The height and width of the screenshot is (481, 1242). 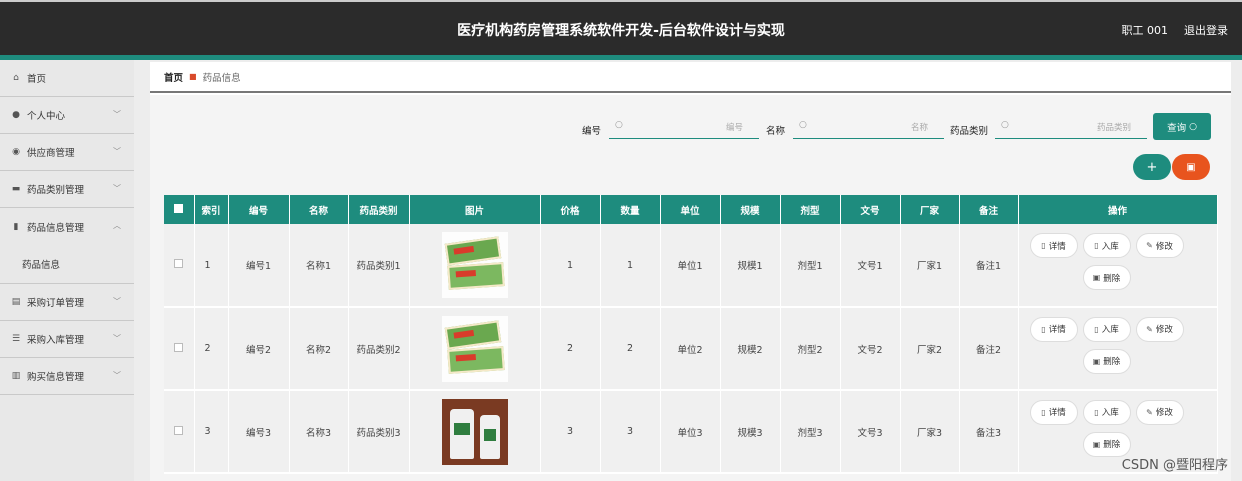 I want to click on query-button-label: 查询, so click(x=1177, y=128).